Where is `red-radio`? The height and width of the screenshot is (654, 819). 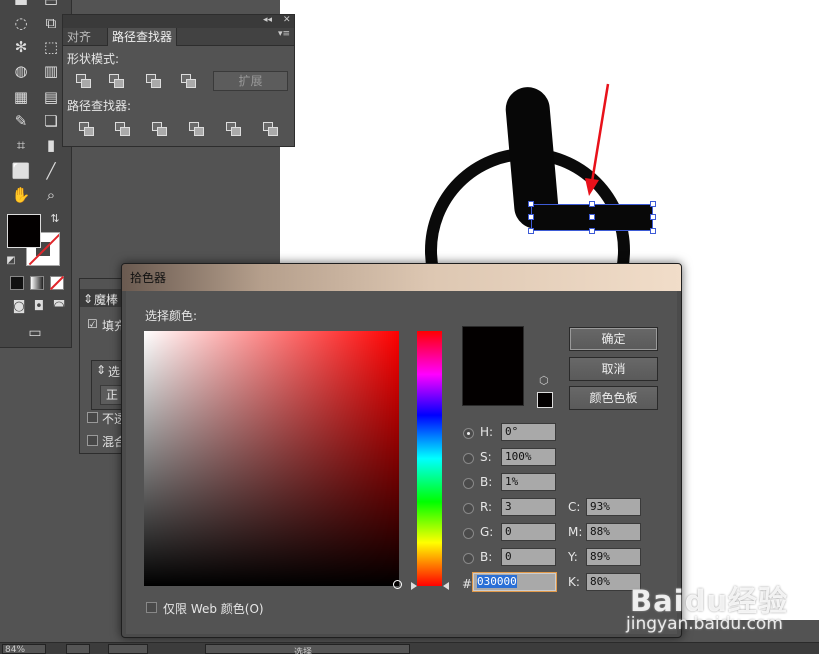
red-radio is located at coordinates (468, 508).